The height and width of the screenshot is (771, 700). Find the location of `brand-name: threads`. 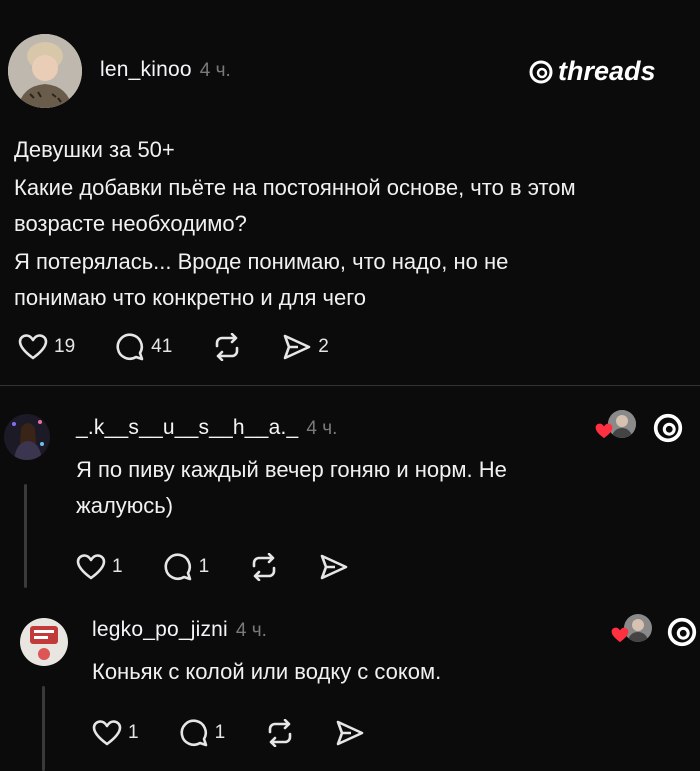

brand-name: threads is located at coordinates (607, 71).